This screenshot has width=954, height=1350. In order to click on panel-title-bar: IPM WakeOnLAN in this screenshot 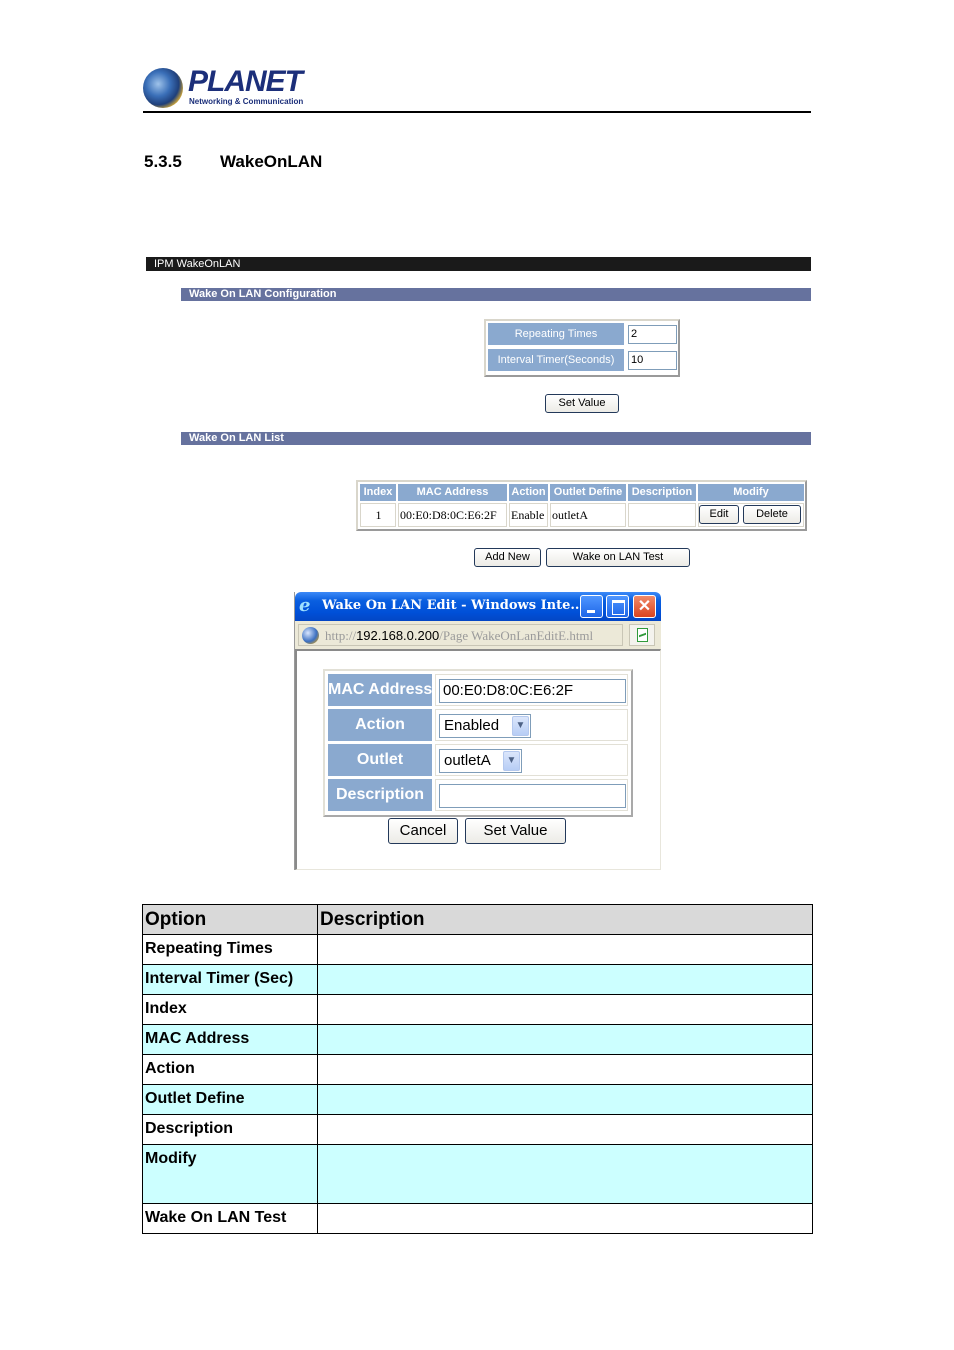, I will do `click(478, 264)`.